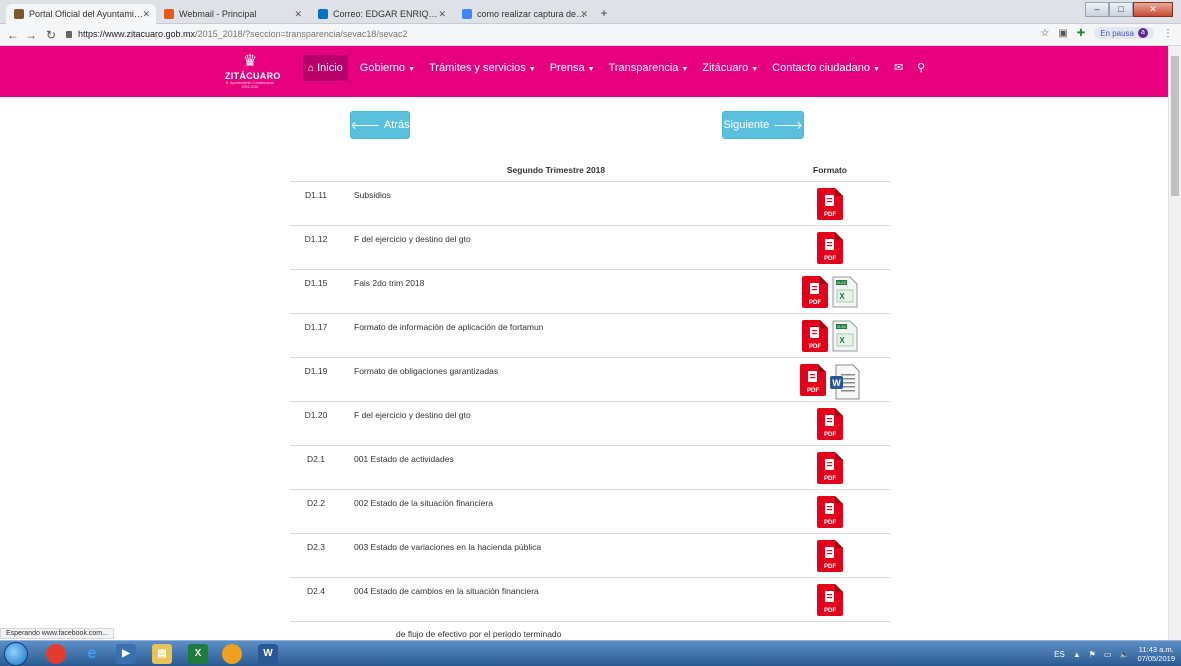 This screenshot has height=666, width=1181. What do you see at coordinates (316, 203) in the screenshot?
I see `row-code: D1.11` at bounding box center [316, 203].